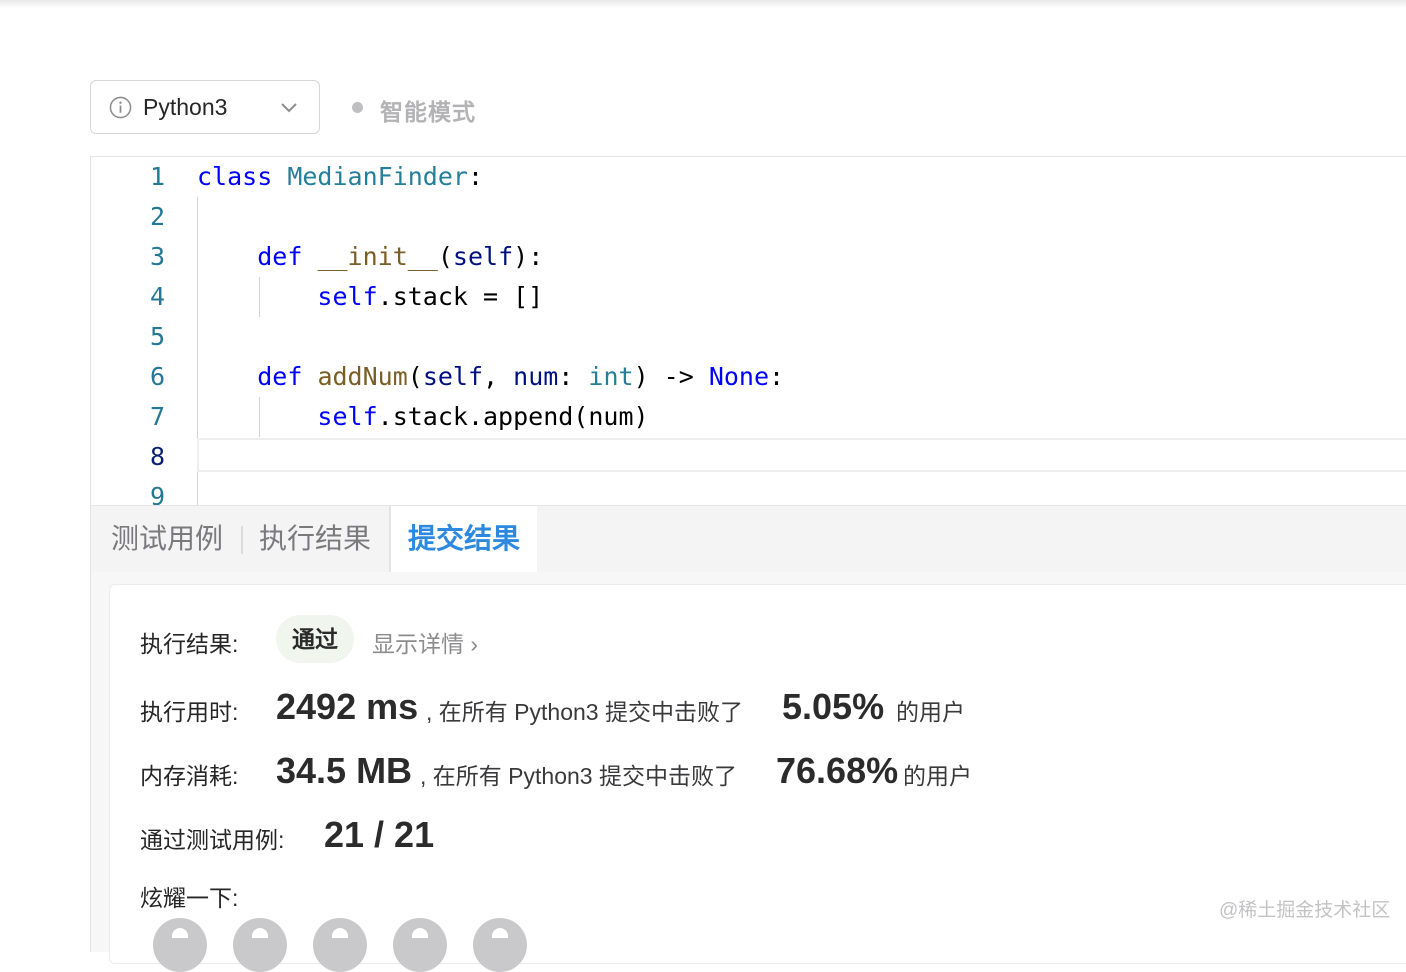 The image size is (1406, 972). I want to click on info-icon, so click(120, 107).